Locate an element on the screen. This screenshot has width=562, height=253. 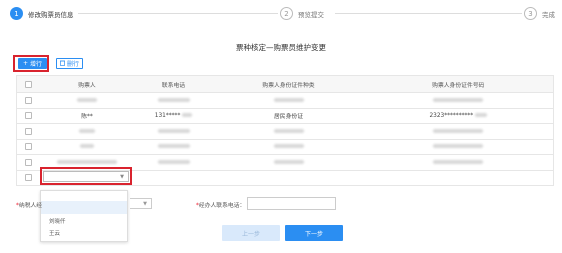
column-header: 购票人身份证件种类 is located at coordinates (288, 84).